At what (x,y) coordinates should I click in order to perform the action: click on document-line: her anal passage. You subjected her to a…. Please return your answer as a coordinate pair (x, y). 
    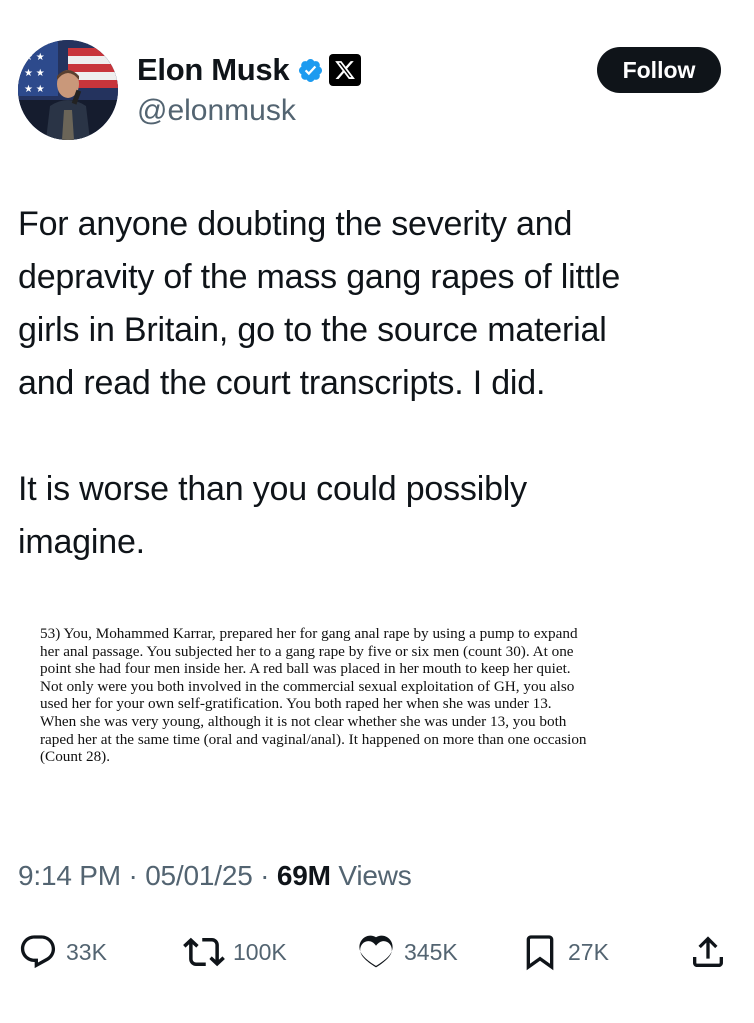
    Looking at the image, I should click on (307, 651).